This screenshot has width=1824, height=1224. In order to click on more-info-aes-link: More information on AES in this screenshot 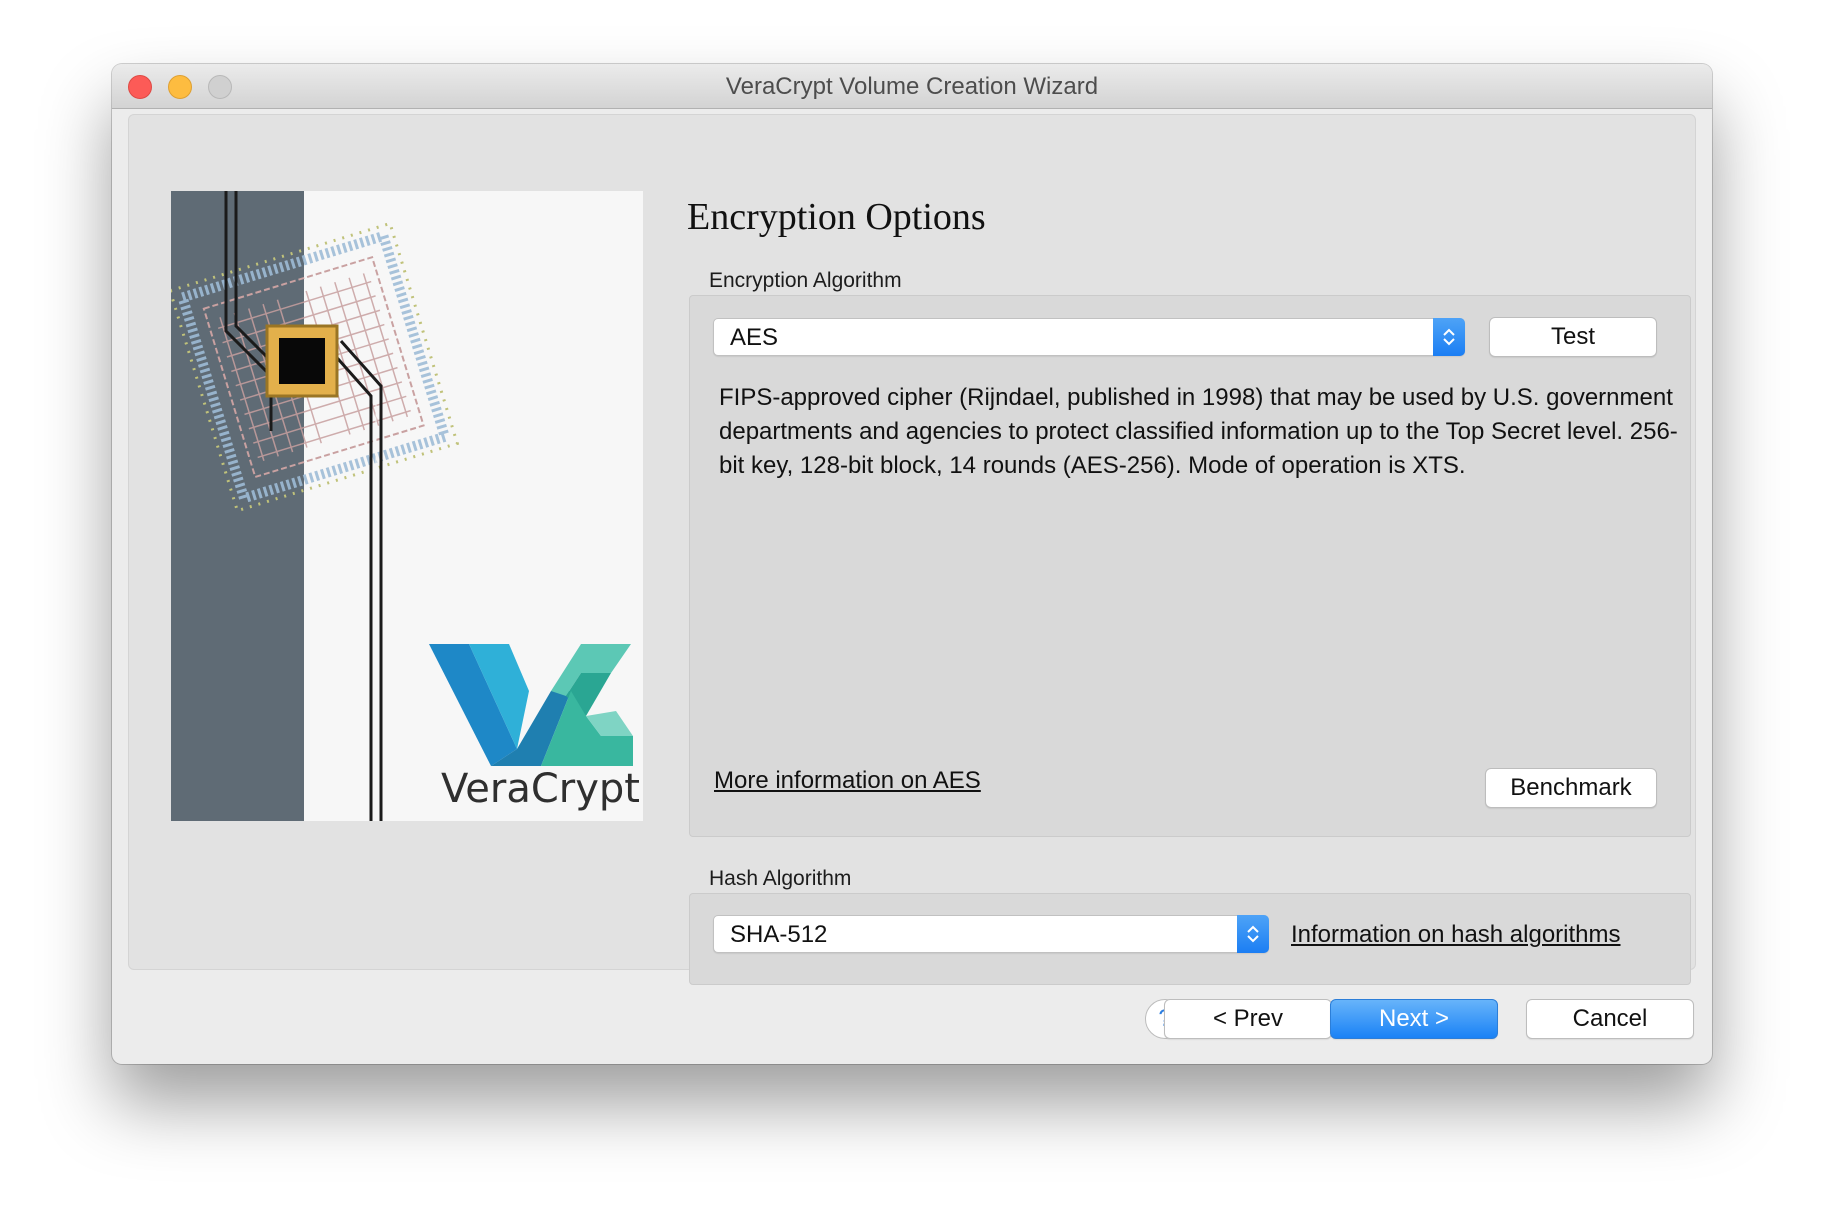, I will do `click(847, 781)`.